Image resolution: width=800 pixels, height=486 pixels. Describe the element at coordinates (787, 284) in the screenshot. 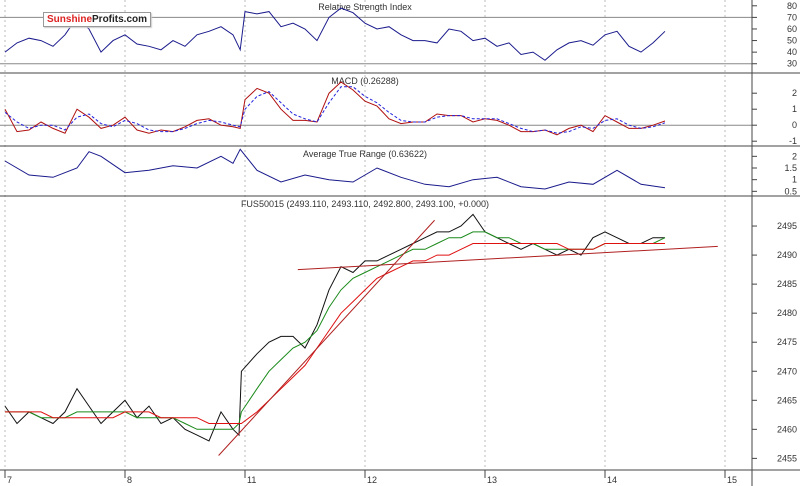

I see `y-tick-label: 2485` at that location.